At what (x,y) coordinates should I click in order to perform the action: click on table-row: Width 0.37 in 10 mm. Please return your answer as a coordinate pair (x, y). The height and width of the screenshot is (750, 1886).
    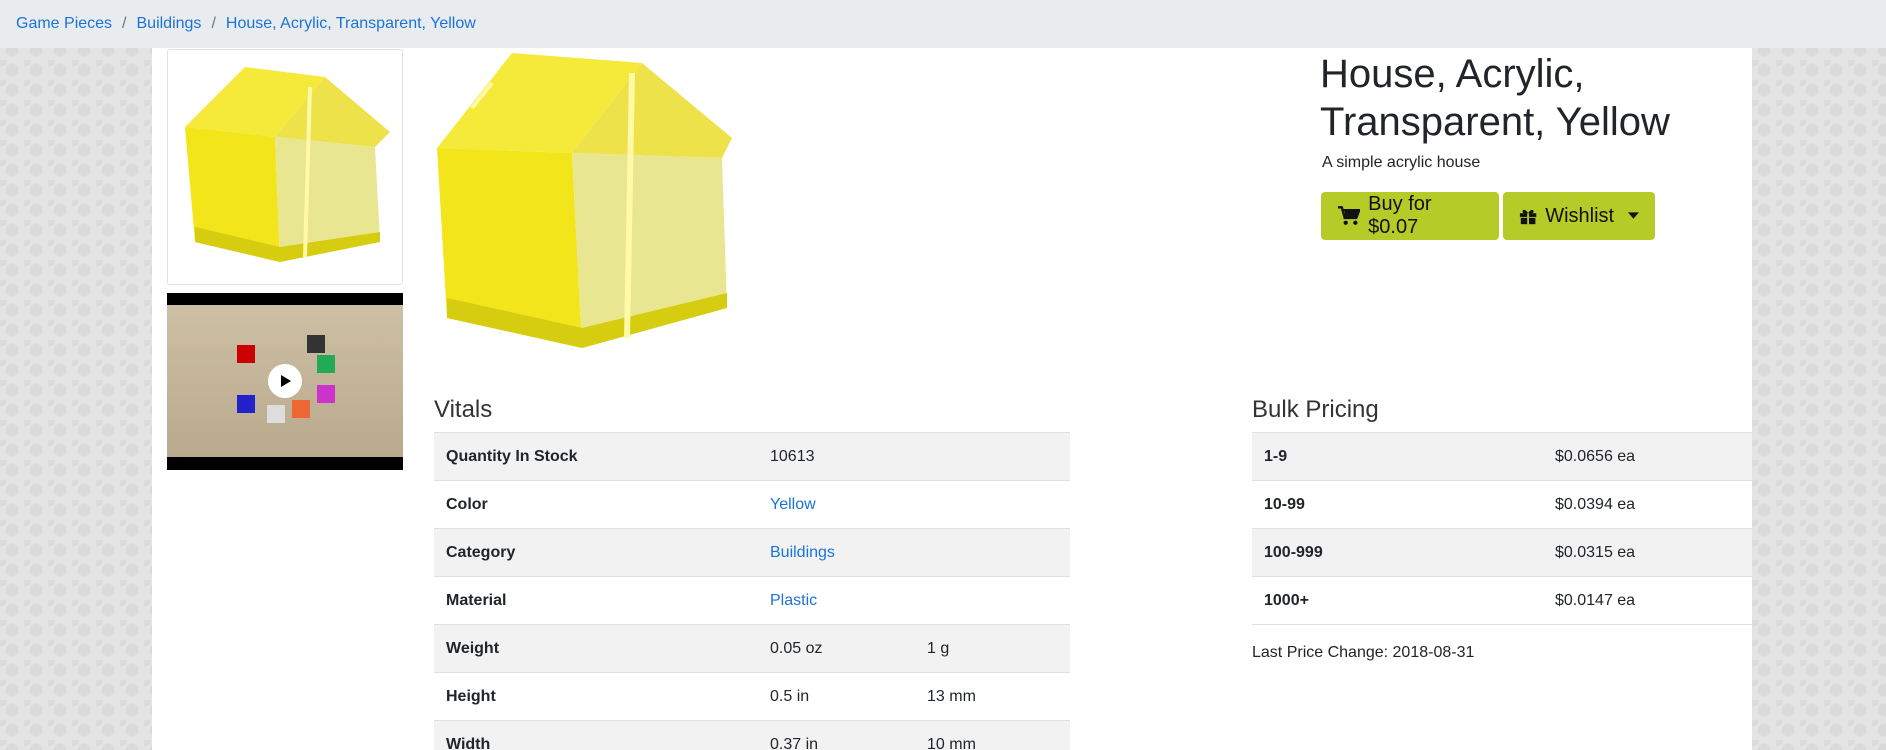
    Looking at the image, I should click on (752, 735).